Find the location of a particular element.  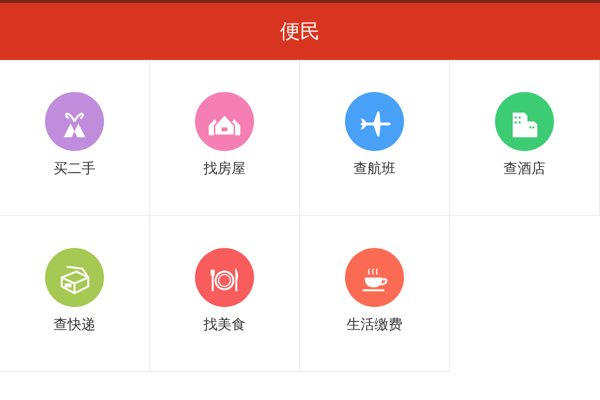

service-label: 找房屋 is located at coordinates (225, 169).